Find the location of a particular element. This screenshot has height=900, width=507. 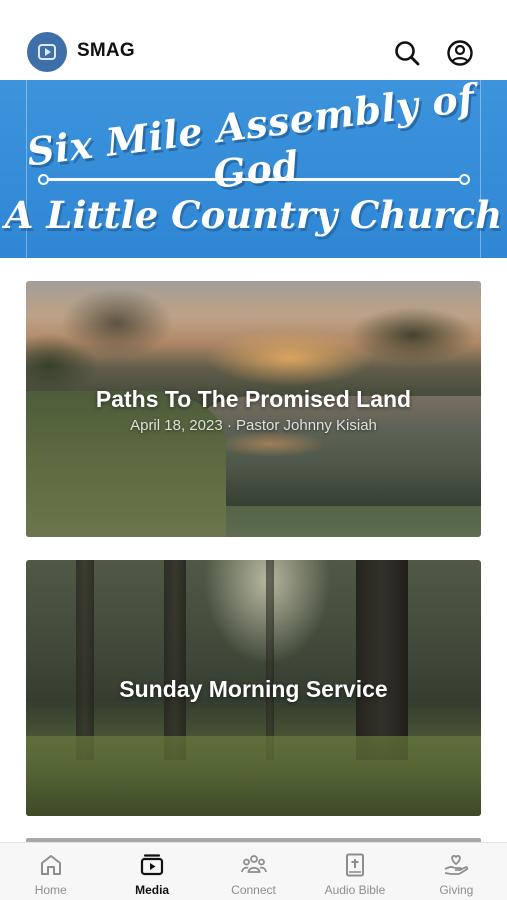

app-header: SMAG is located at coordinates (253, 53).